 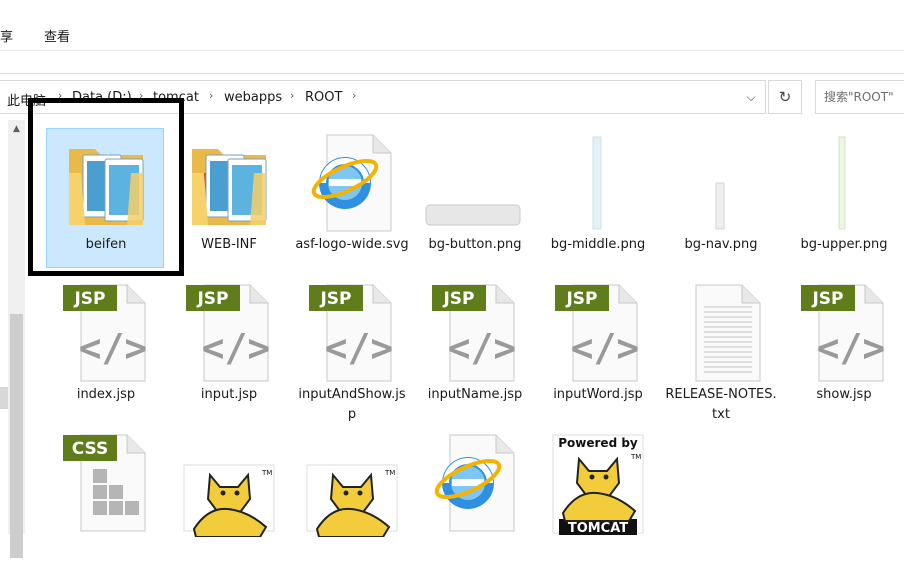 I want to click on file-item: JSP </> show.jsp, so click(x=843, y=348).